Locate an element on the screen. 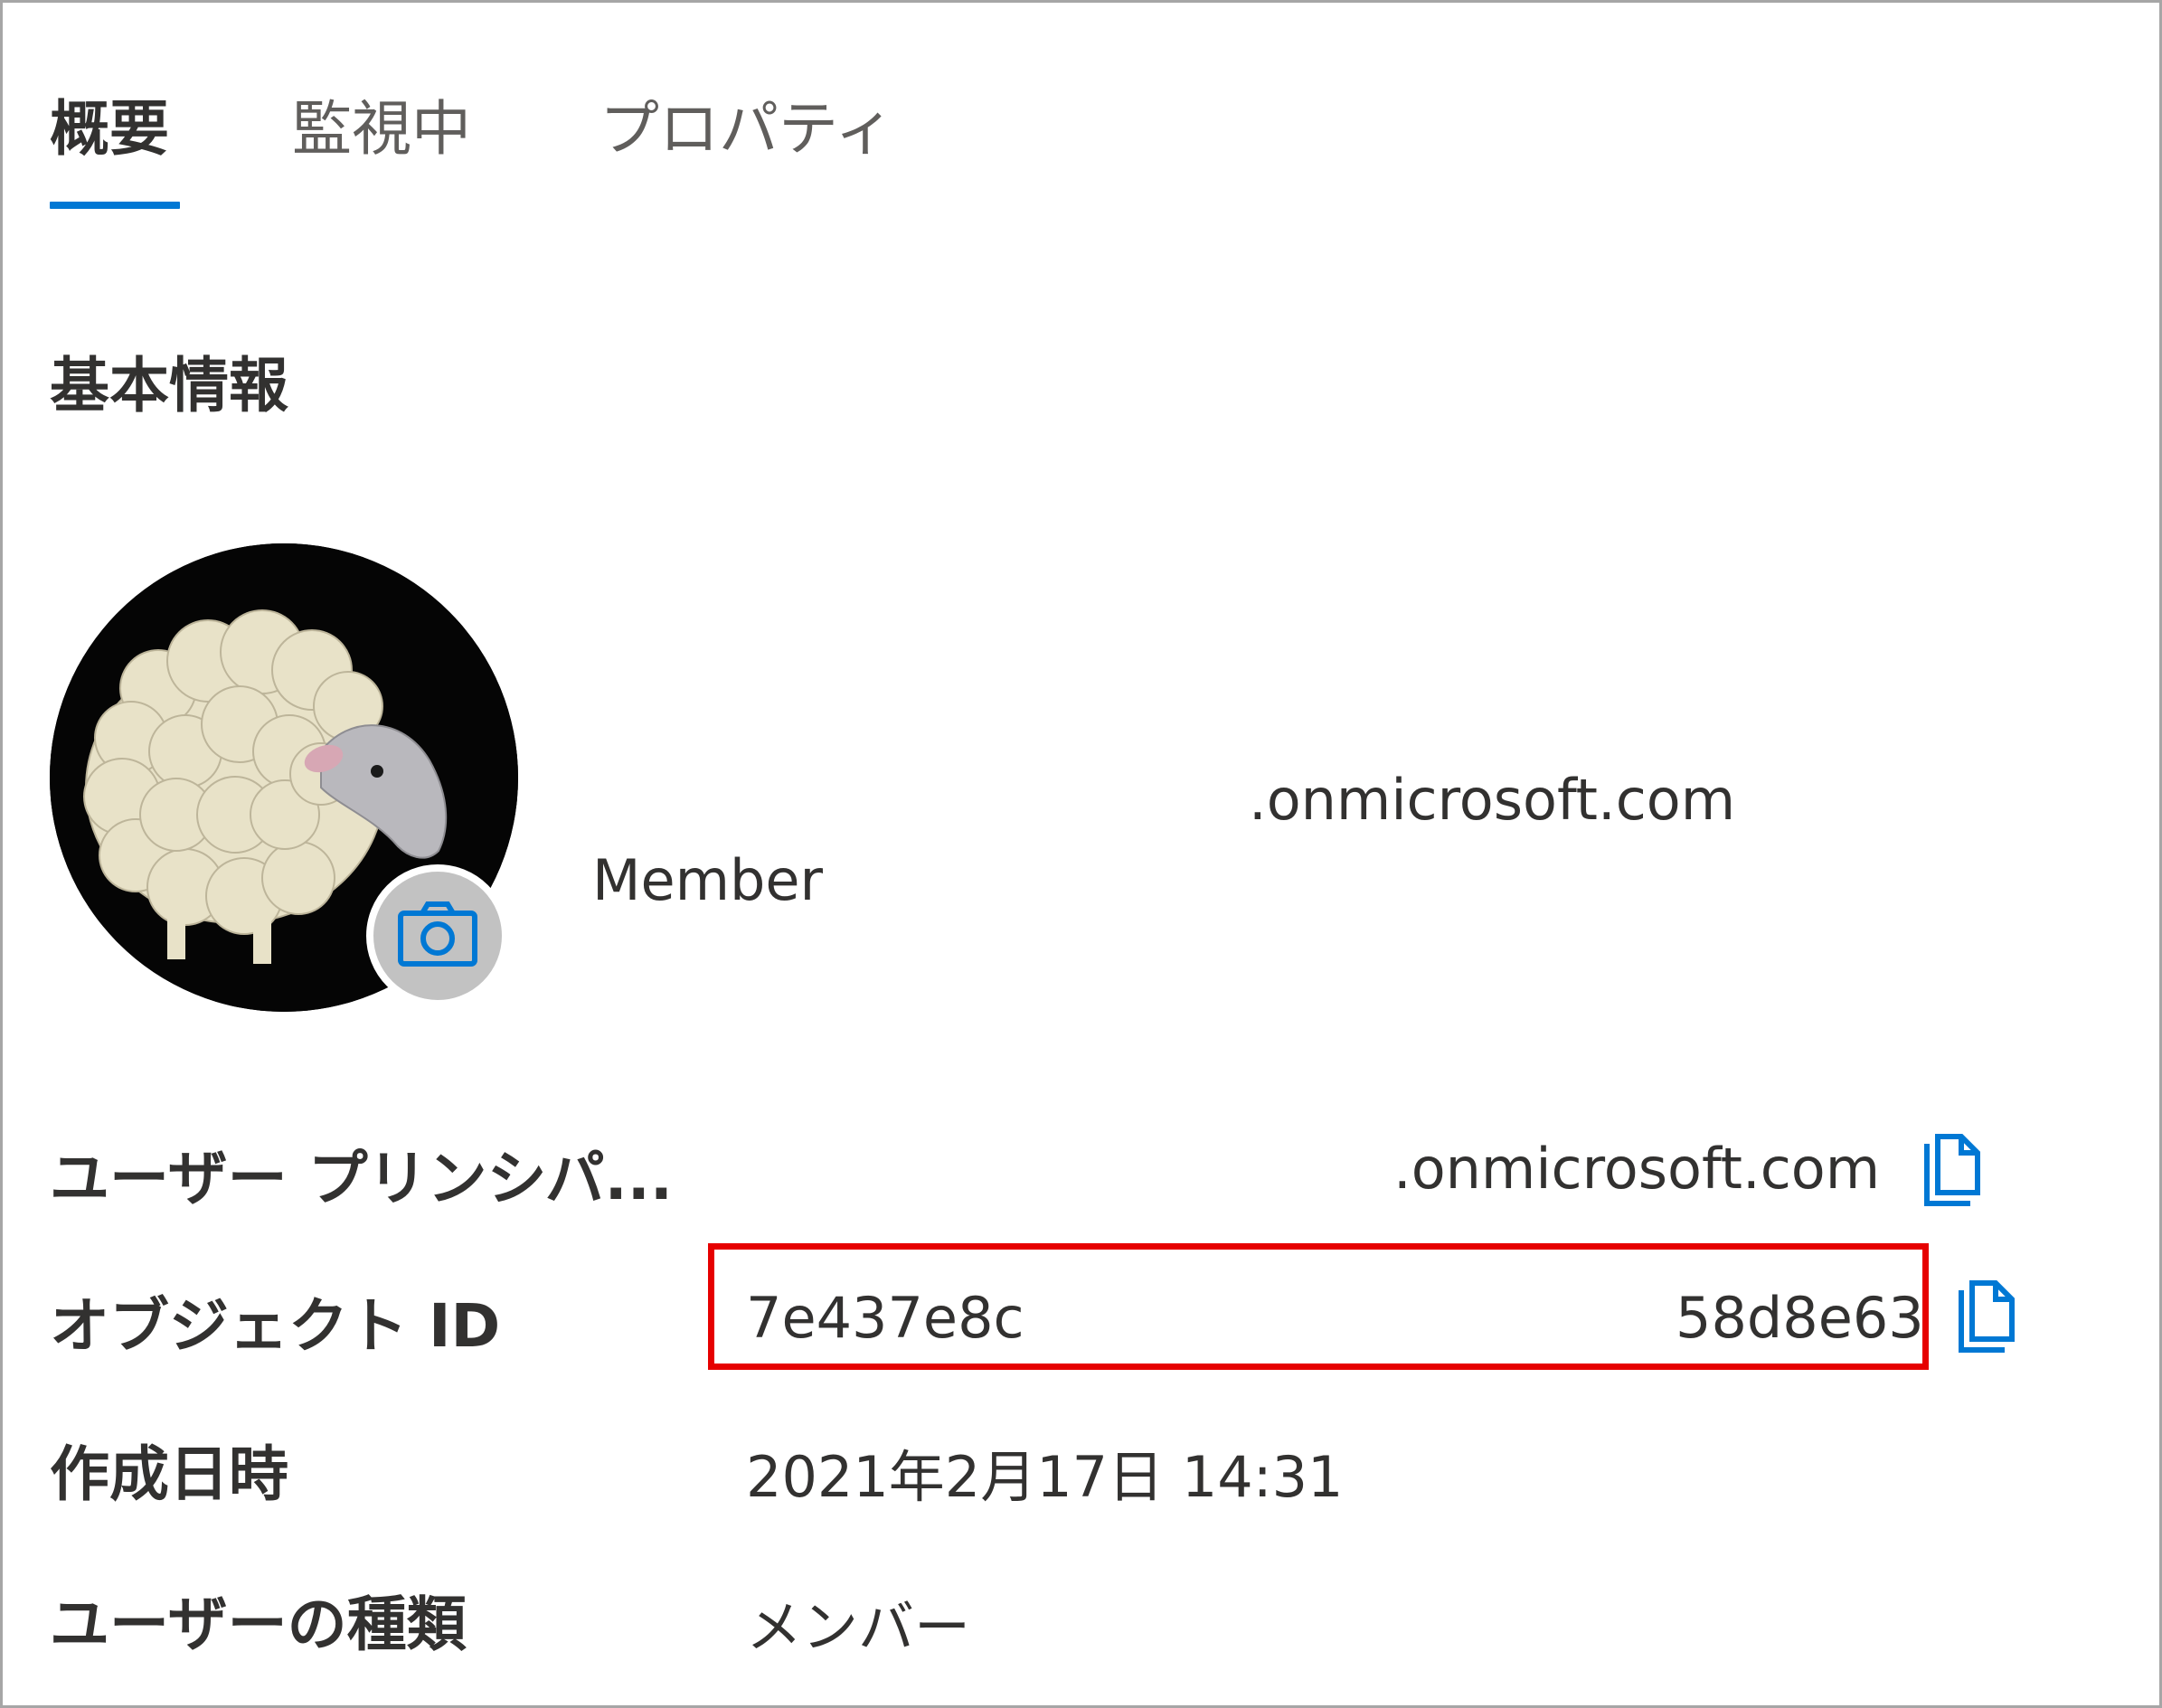 This screenshot has height=1708, width=2162. user-type-value: メンバー is located at coordinates (859, 1627).